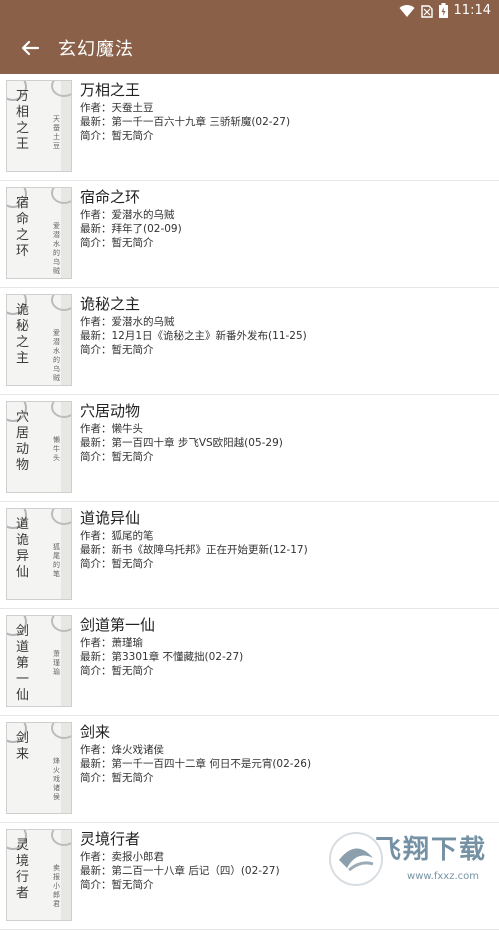 This screenshot has height=930, width=499. Describe the element at coordinates (56, 779) in the screenshot. I see `cover-author: 烽火戏诸侯` at that location.